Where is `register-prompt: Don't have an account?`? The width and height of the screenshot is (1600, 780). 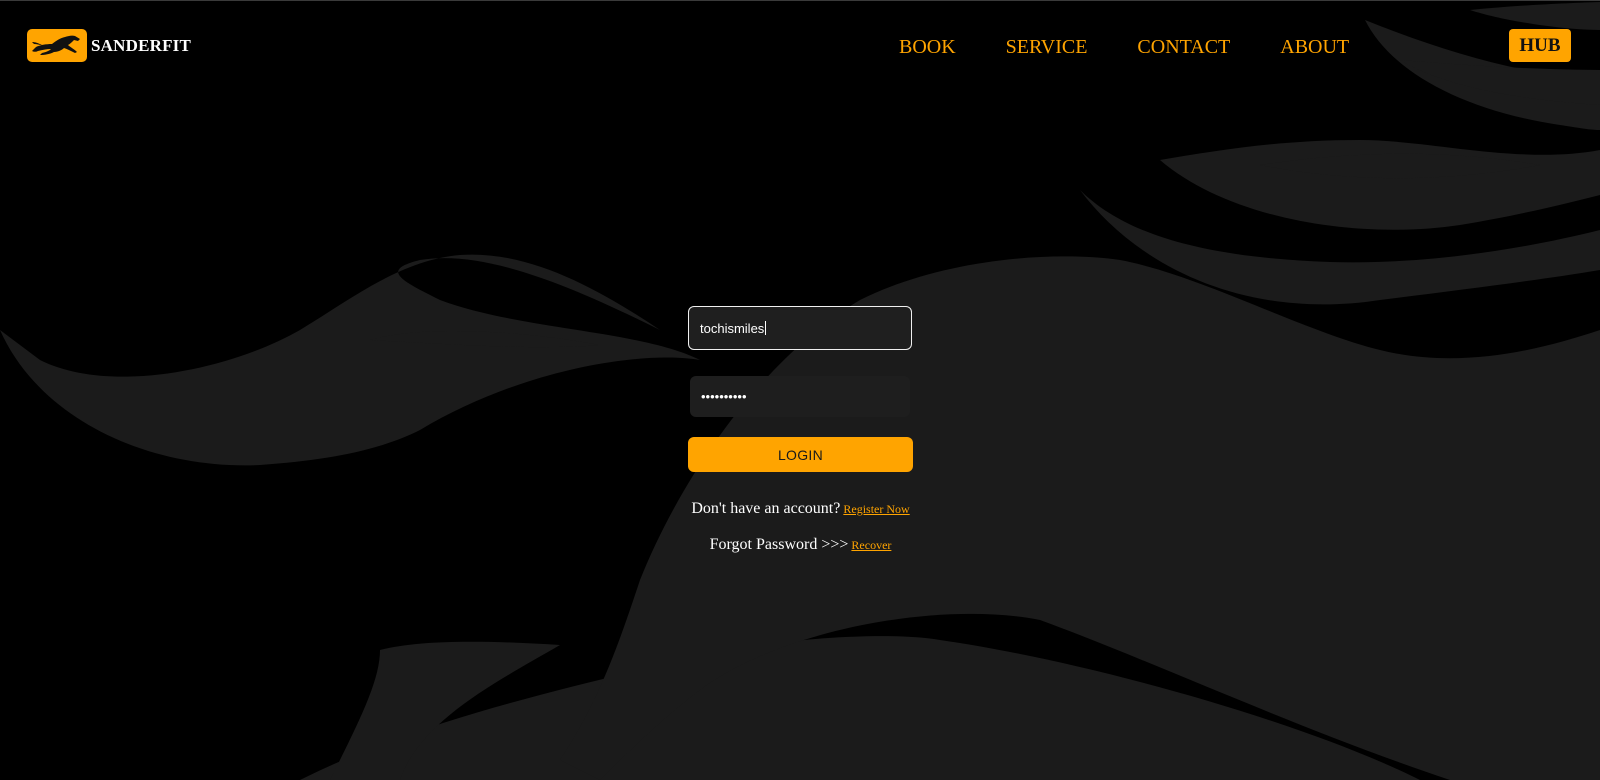
register-prompt: Don't have an account? is located at coordinates (766, 508).